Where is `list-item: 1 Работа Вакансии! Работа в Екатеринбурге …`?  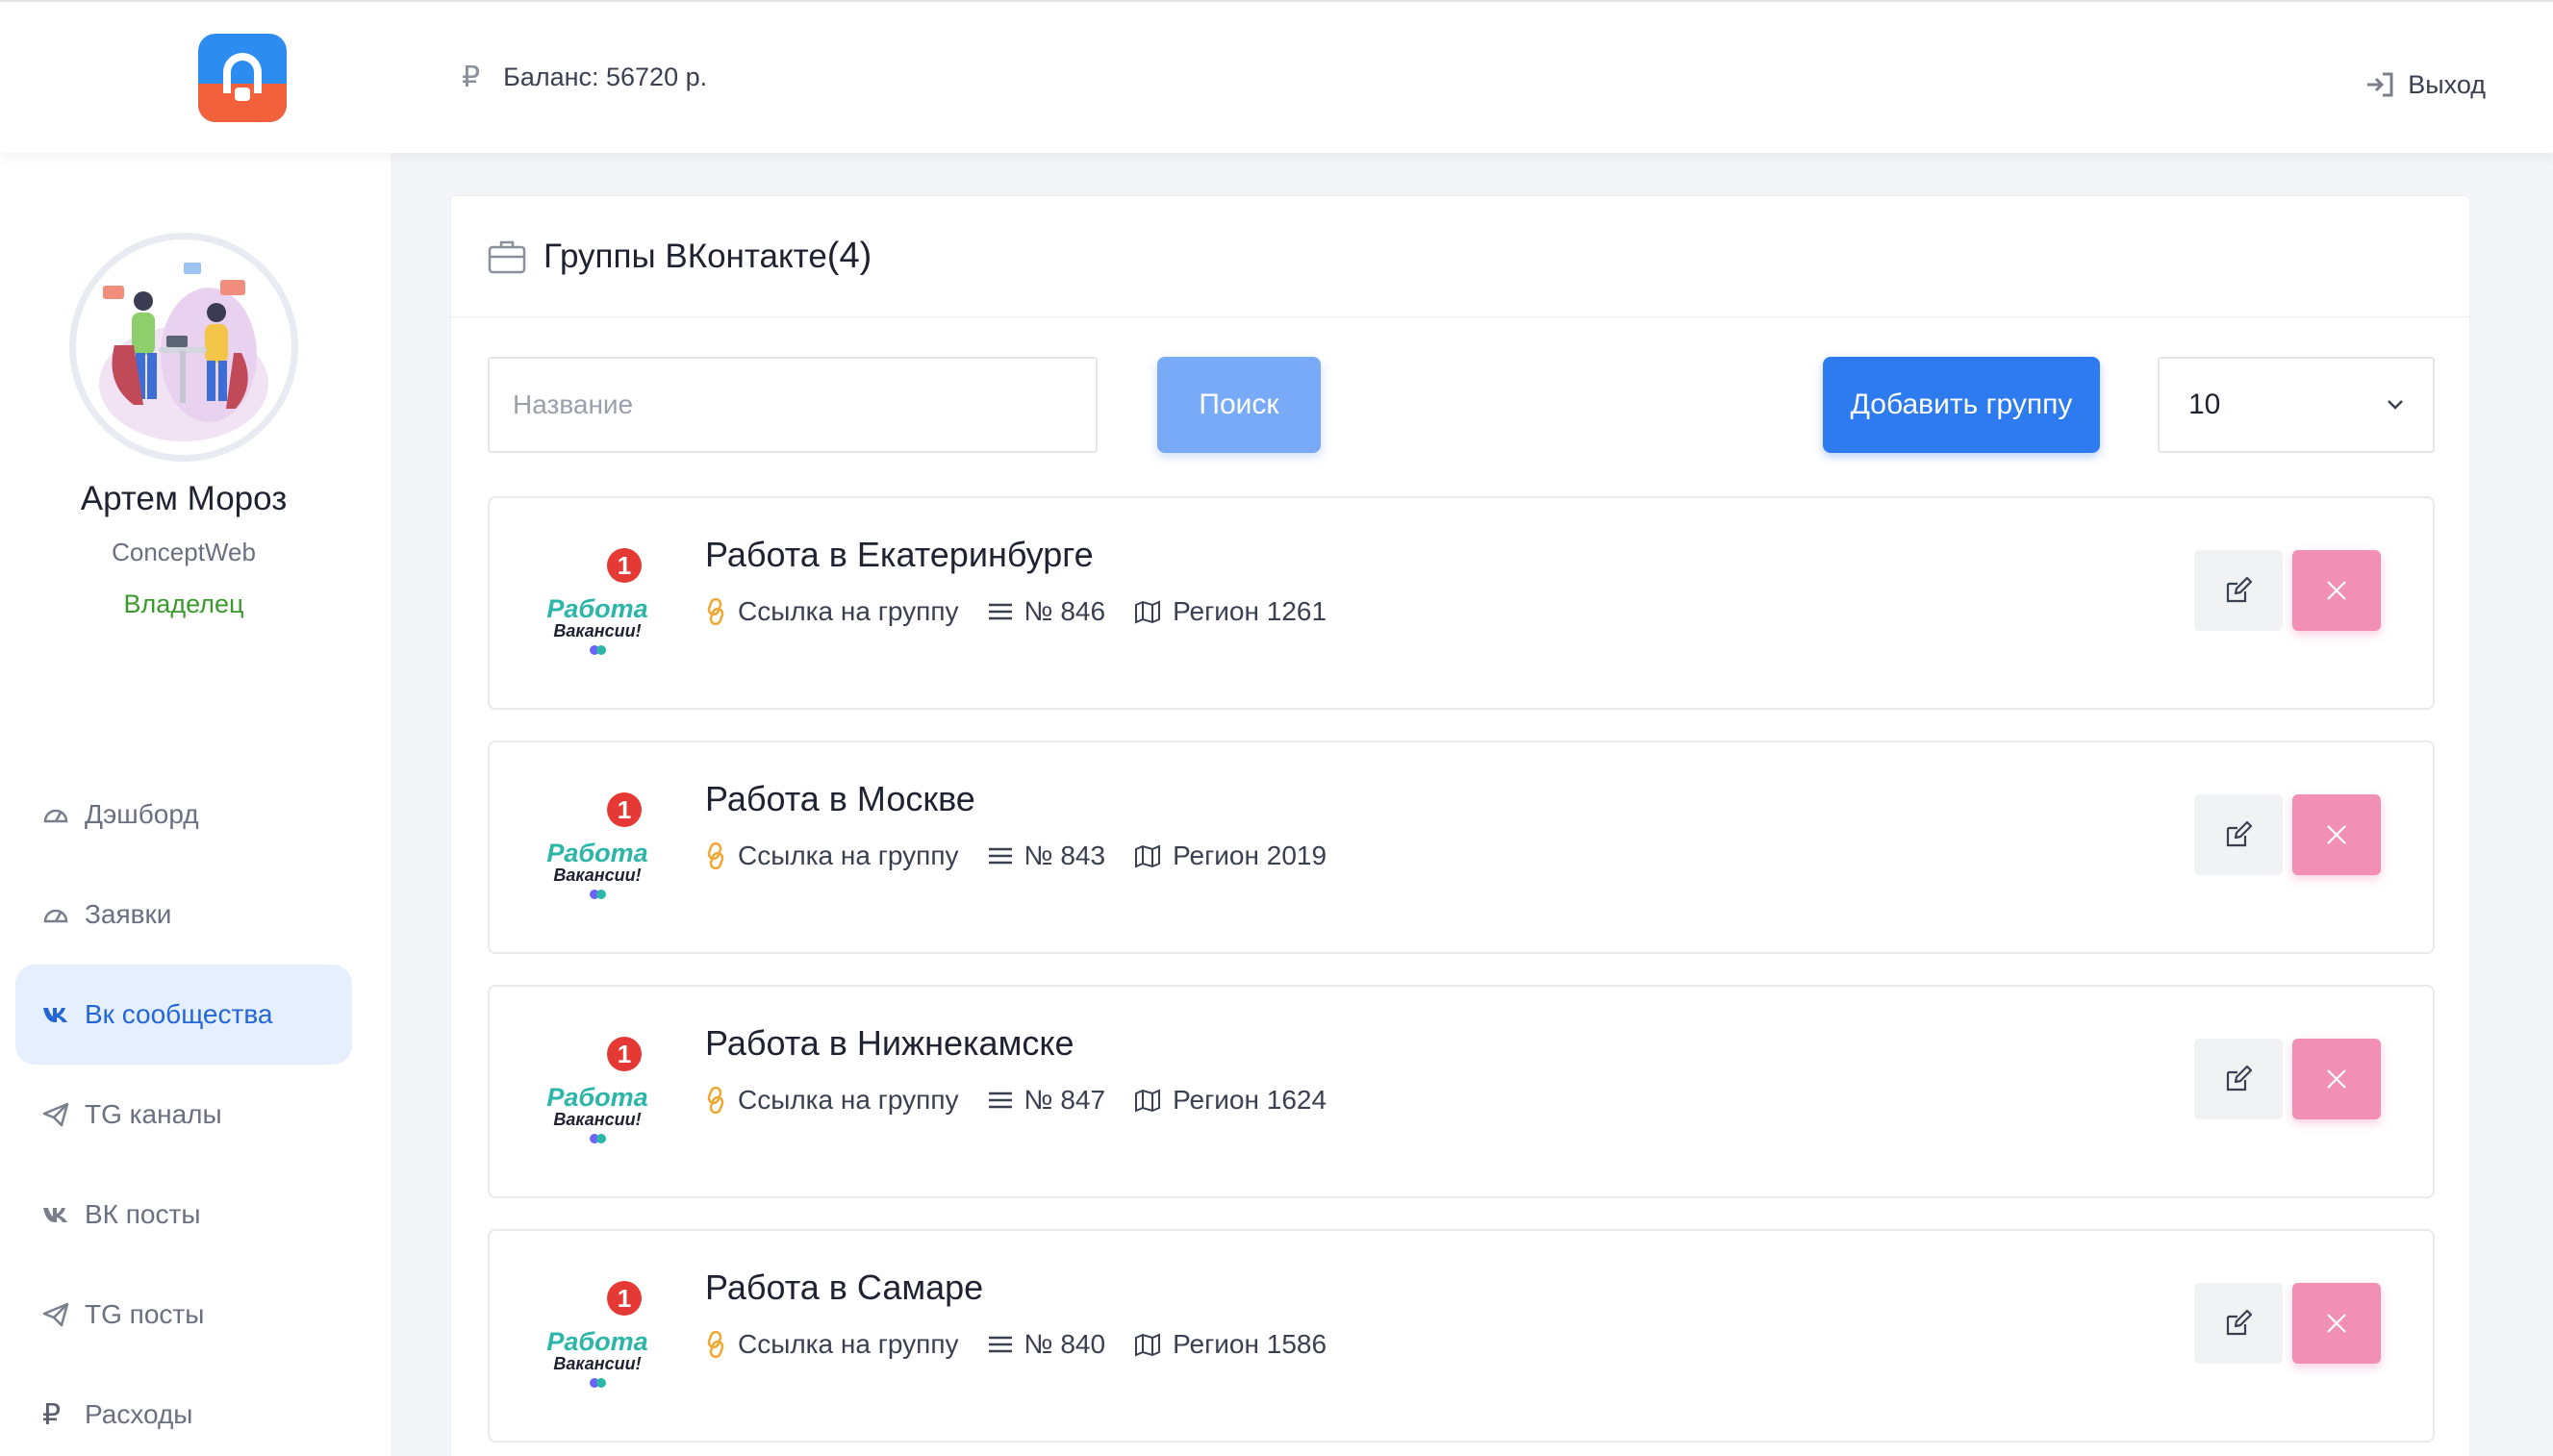
list-item: 1 Работа Вакансии! Работа в Екатеринбурге … is located at coordinates (1461, 603).